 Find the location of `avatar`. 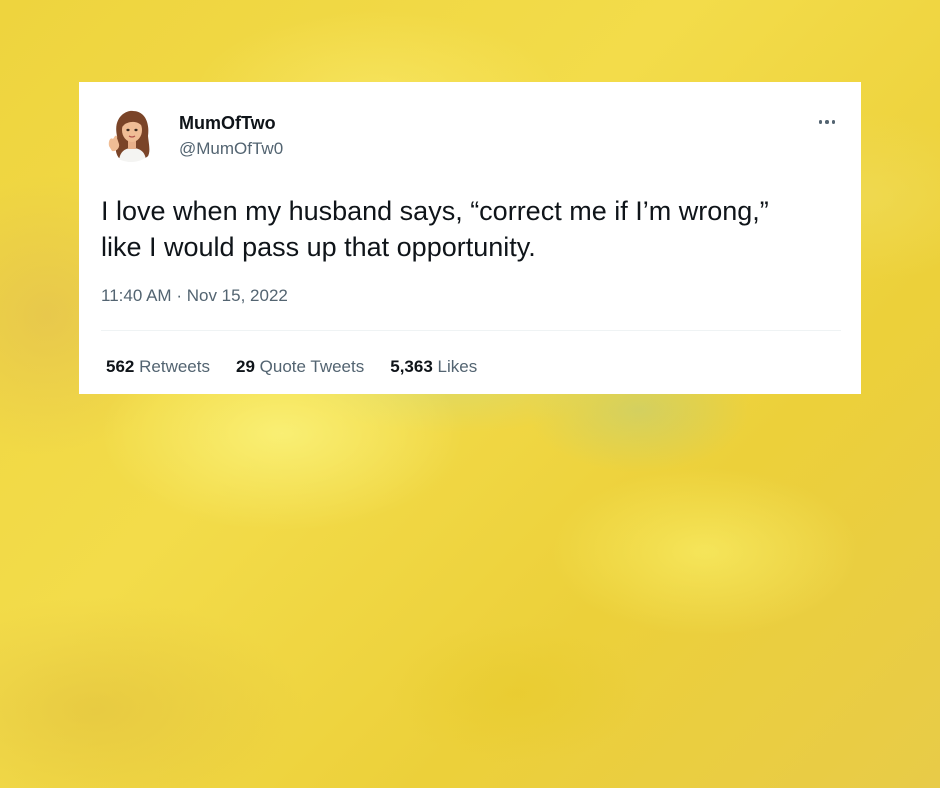

avatar is located at coordinates (131, 134).